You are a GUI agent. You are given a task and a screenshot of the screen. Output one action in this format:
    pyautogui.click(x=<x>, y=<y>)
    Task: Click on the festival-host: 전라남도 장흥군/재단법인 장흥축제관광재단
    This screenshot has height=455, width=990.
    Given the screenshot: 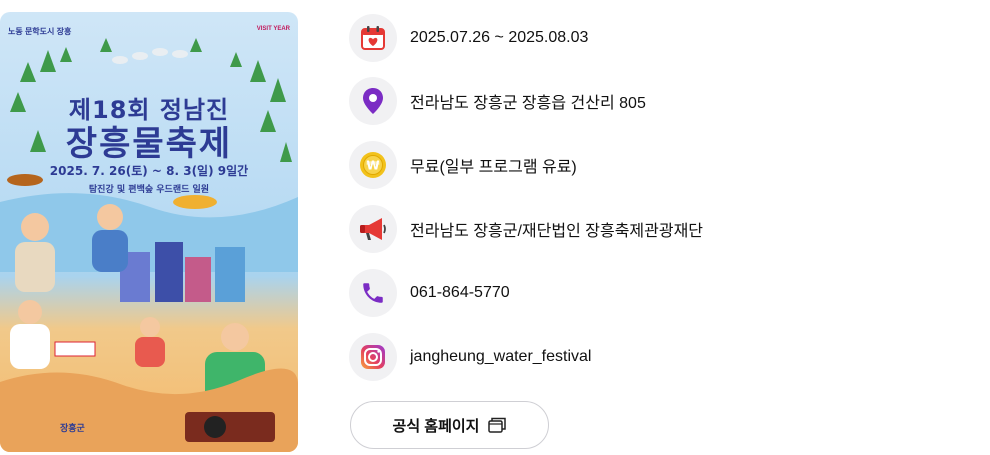 What is the action you would take?
    pyautogui.click(x=557, y=231)
    